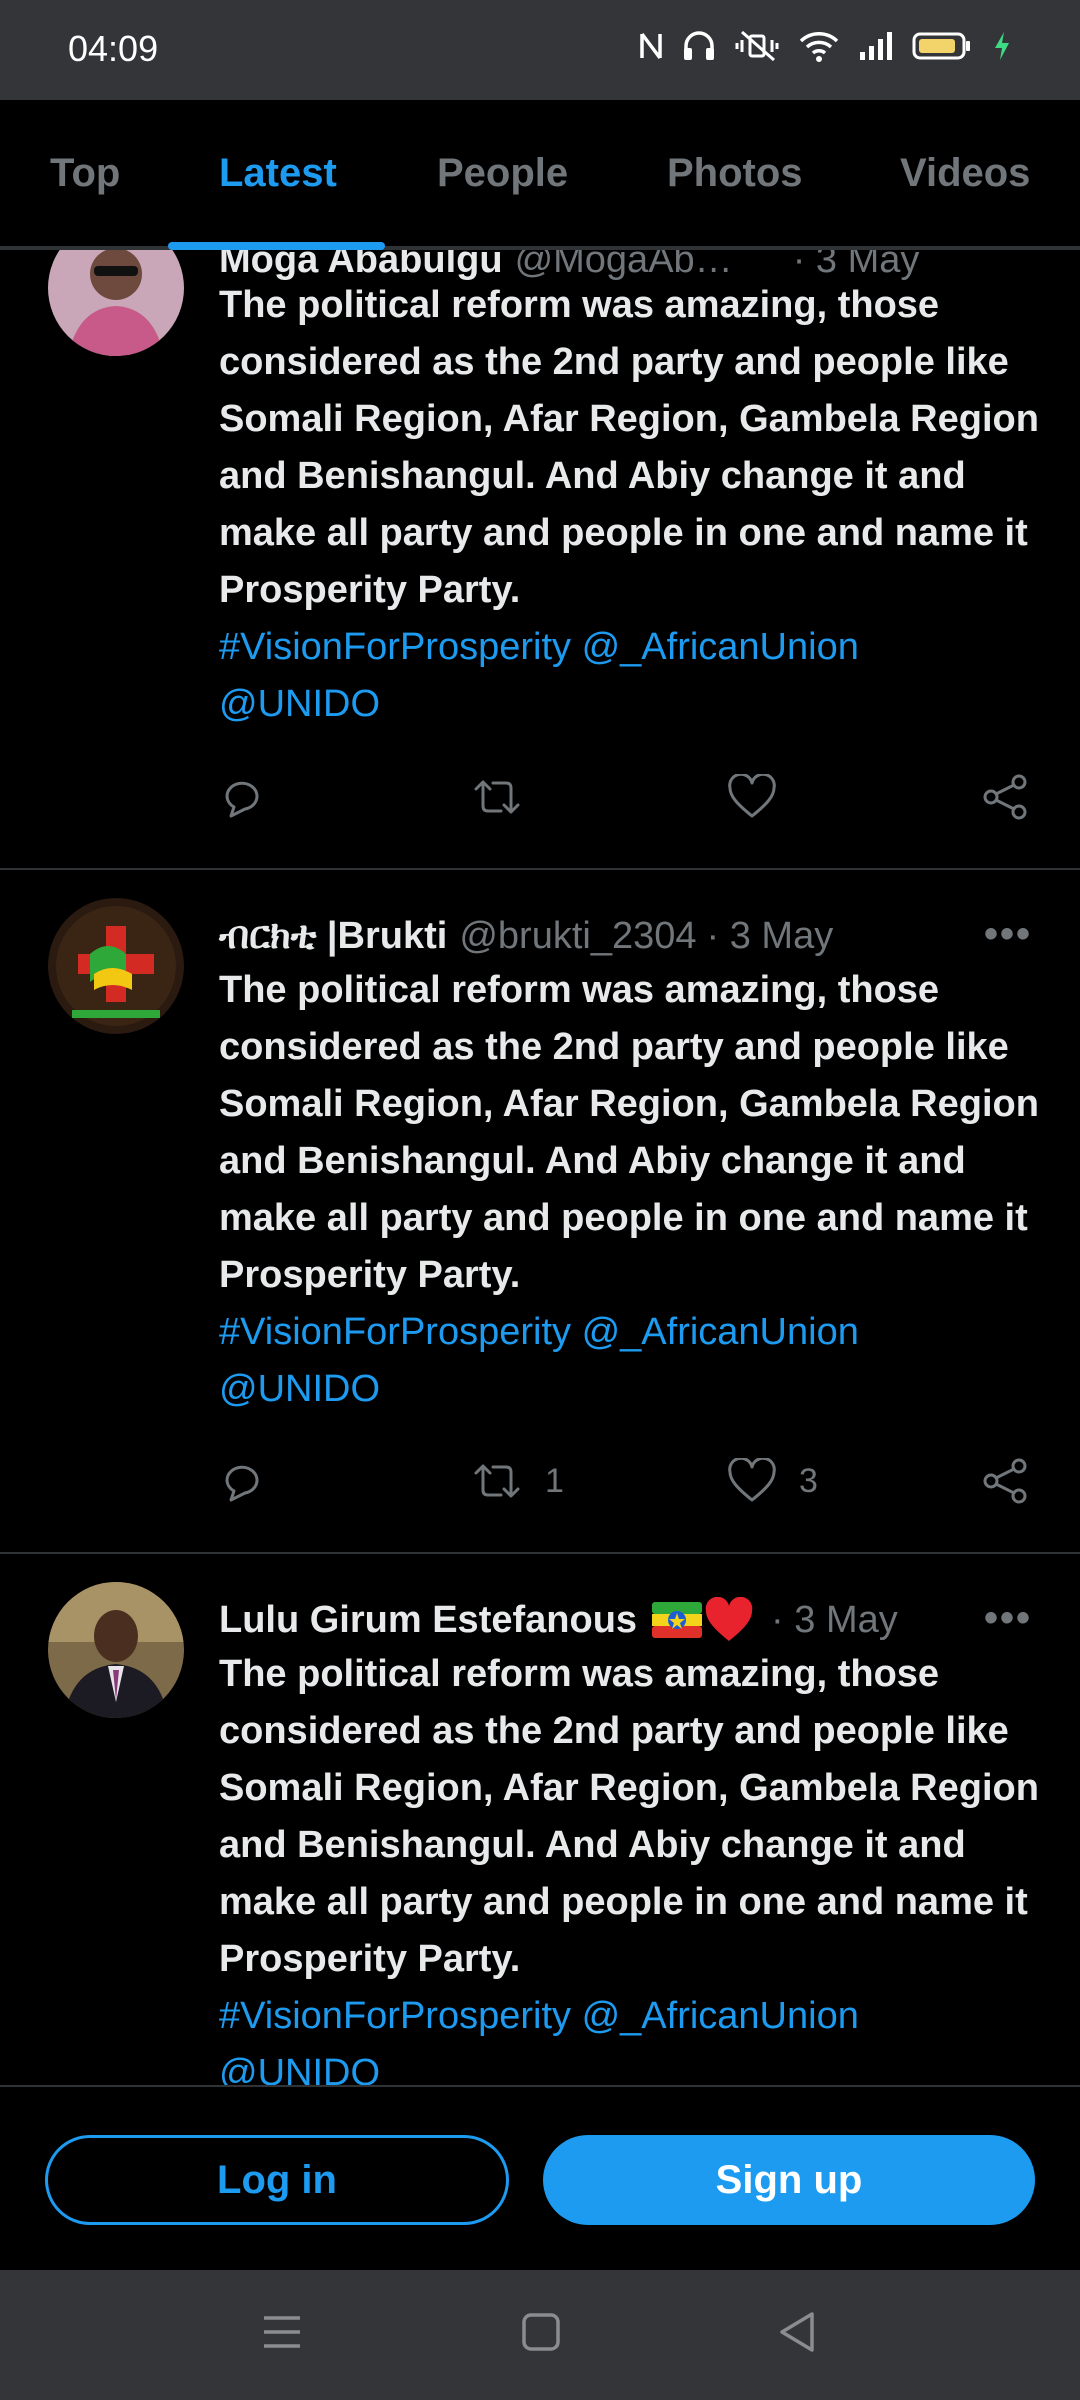 The image size is (1080, 2400). I want to click on retweet-button, so click(508, 797).